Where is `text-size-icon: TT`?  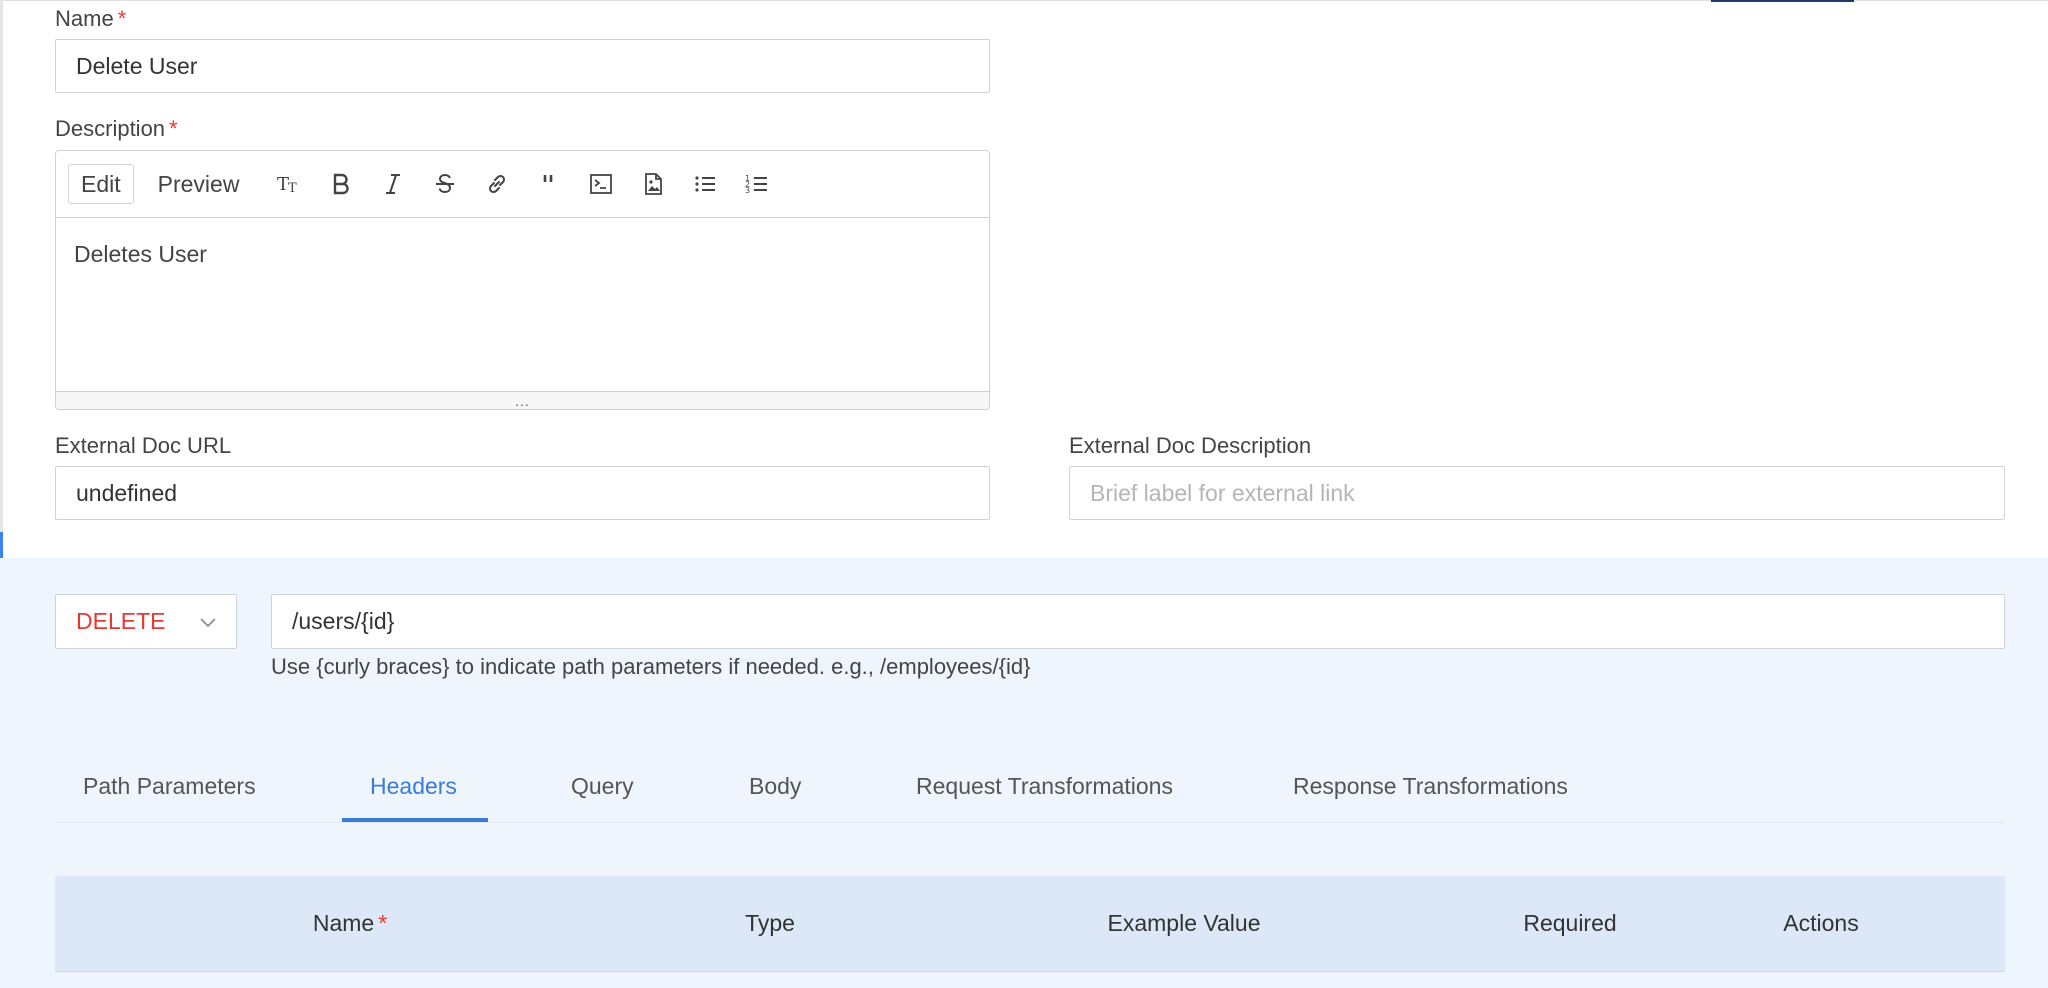
text-size-icon: TT is located at coordinates (289, 184).